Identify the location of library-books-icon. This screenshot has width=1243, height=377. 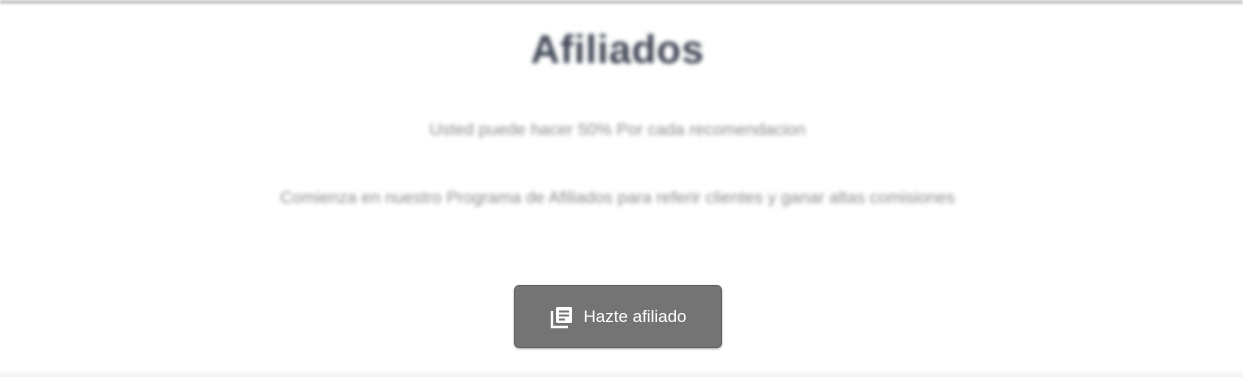
(562, 317).